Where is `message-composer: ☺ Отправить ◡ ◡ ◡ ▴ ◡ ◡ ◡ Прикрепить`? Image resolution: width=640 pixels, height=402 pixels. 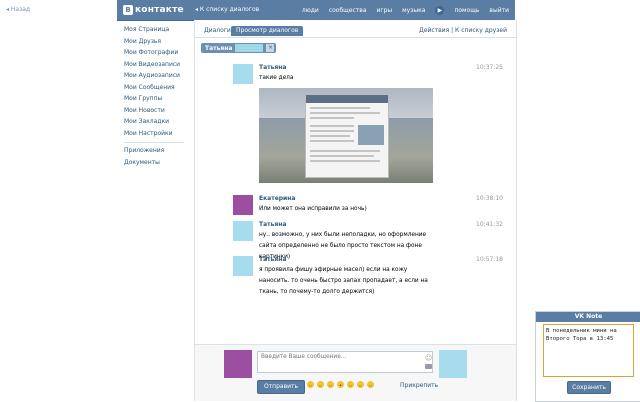
message-composer: ☺ Отправить ◡ ◡ ◡ ▴ ◡ ◡ ◡ Прикрепить is located at coordinates (355, 372).